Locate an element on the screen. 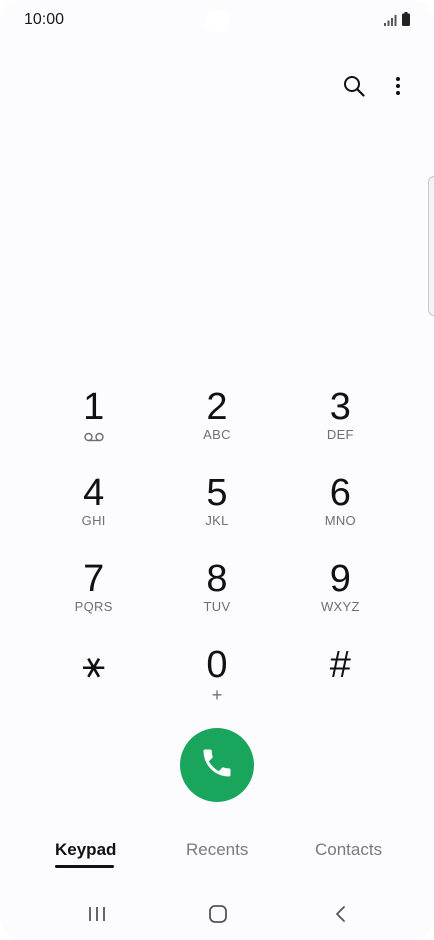 The image size is (434, 940). key-digit: 2 is located at coordinates (217, 407).